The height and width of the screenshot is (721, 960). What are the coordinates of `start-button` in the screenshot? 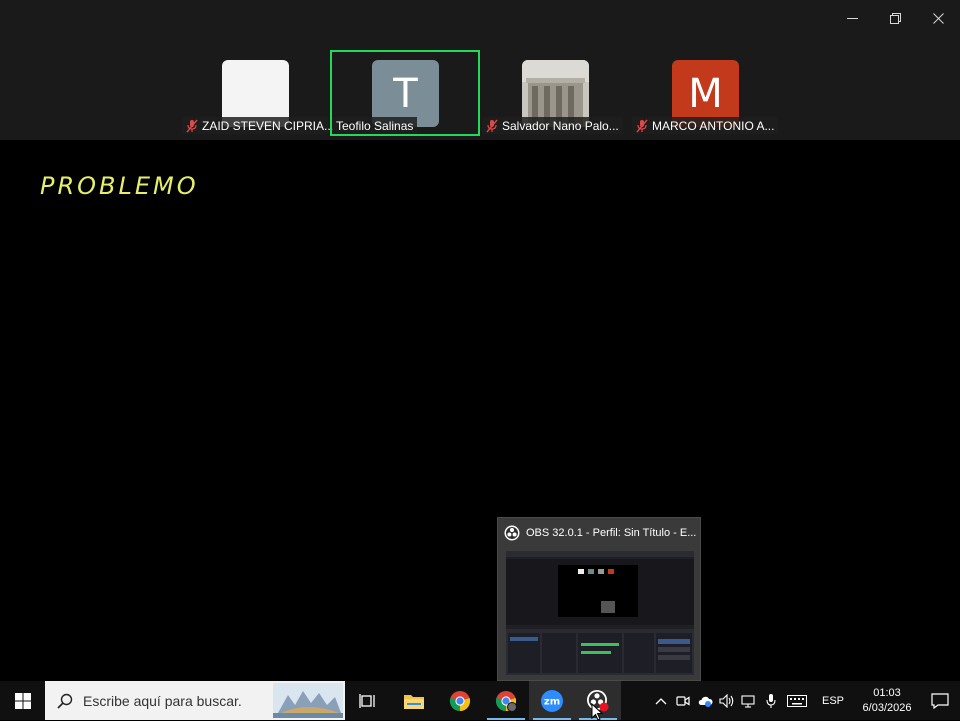 It's located at (22, 700).